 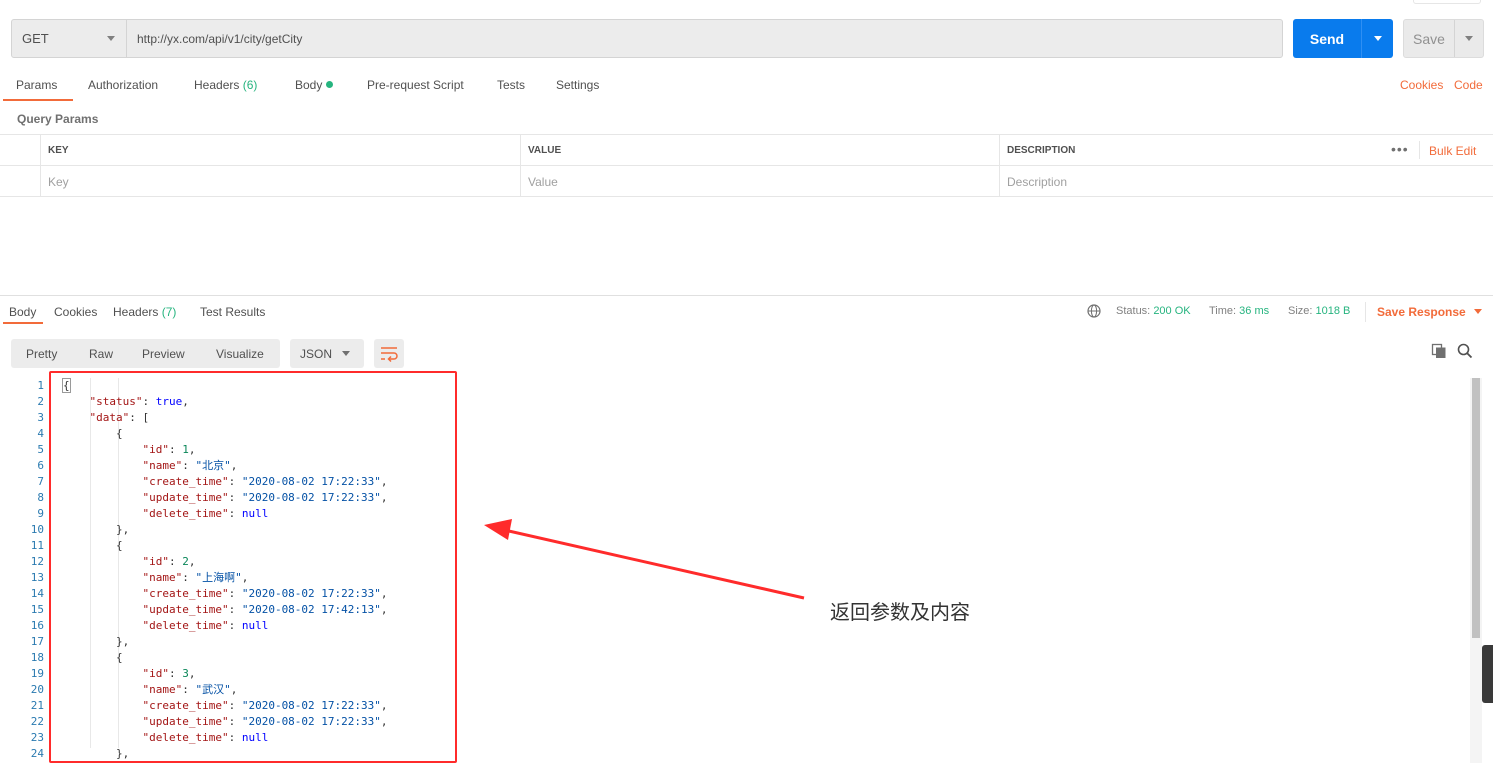 I want to click on line-number: 20, so click(x=37, y=689).